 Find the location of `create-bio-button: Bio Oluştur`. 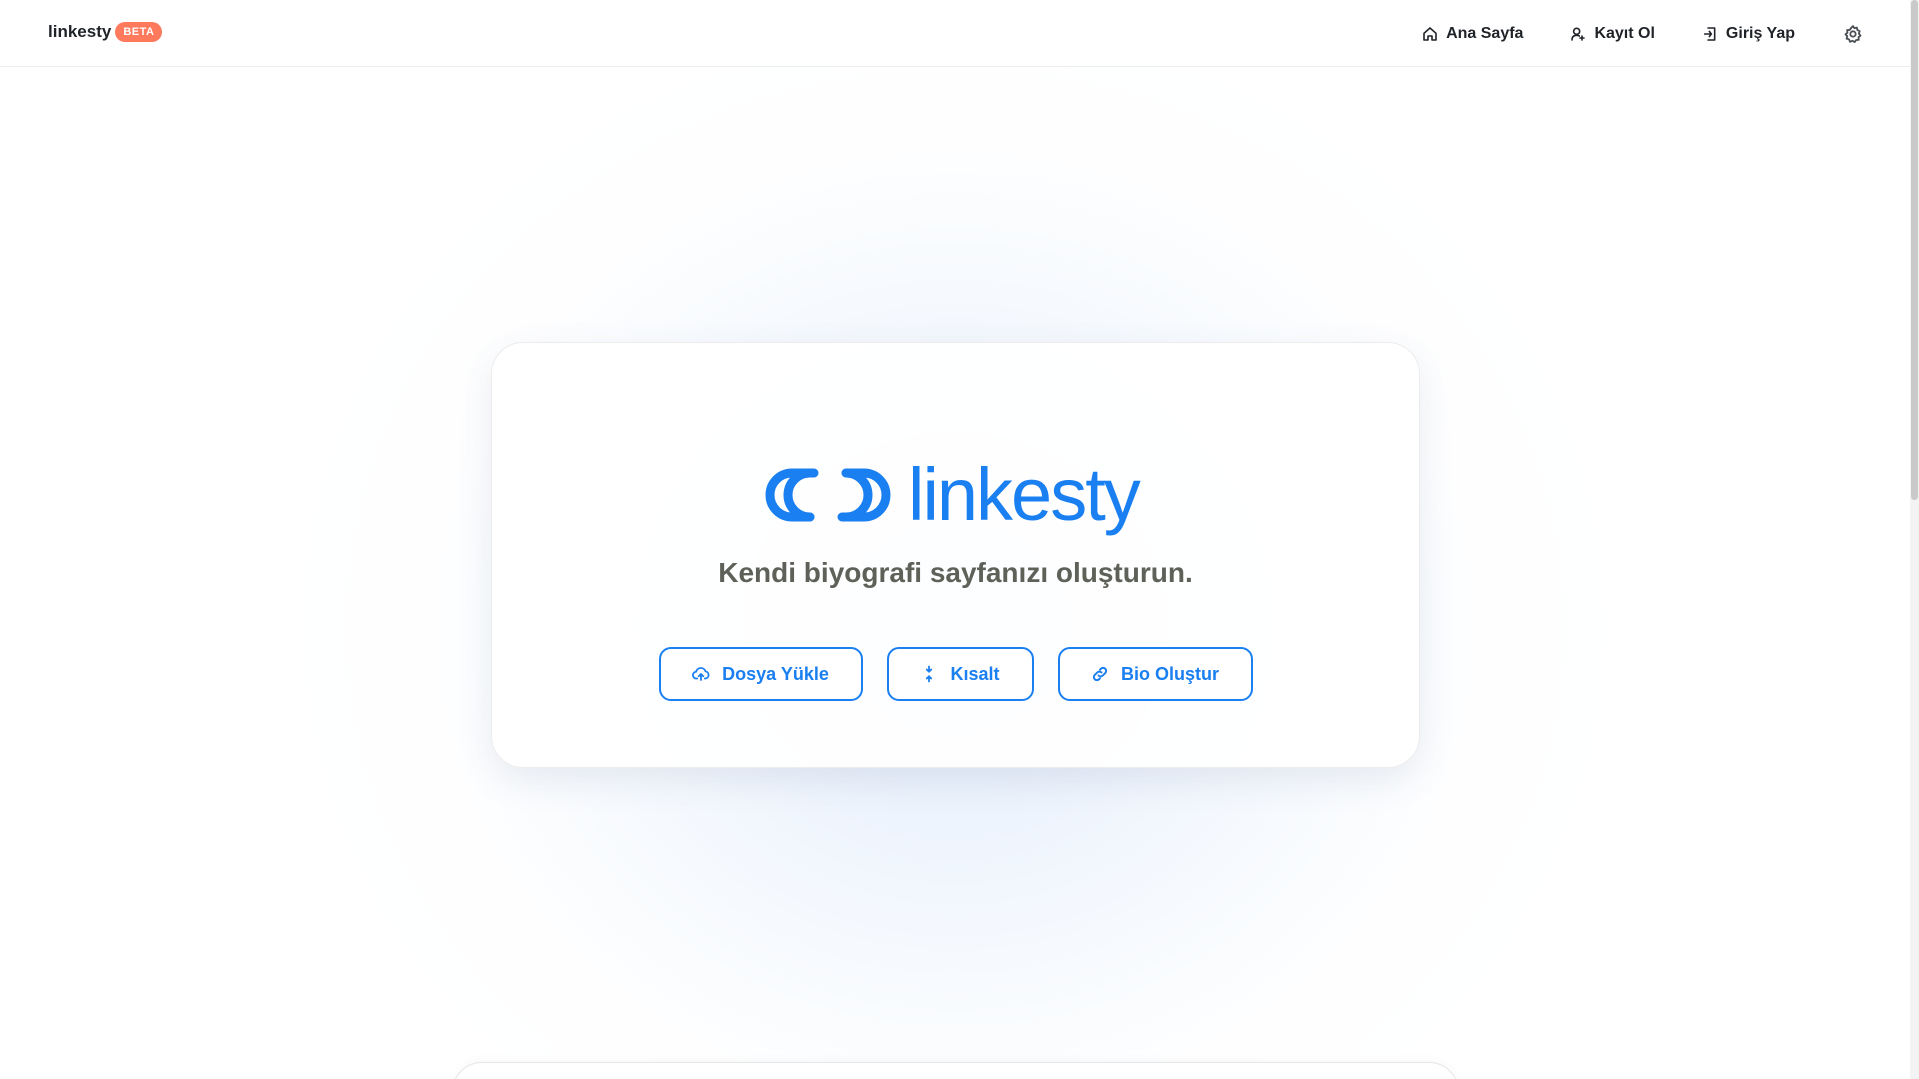

create-bio-button: Bio Oluştur is located at coordinates (1155, 674).